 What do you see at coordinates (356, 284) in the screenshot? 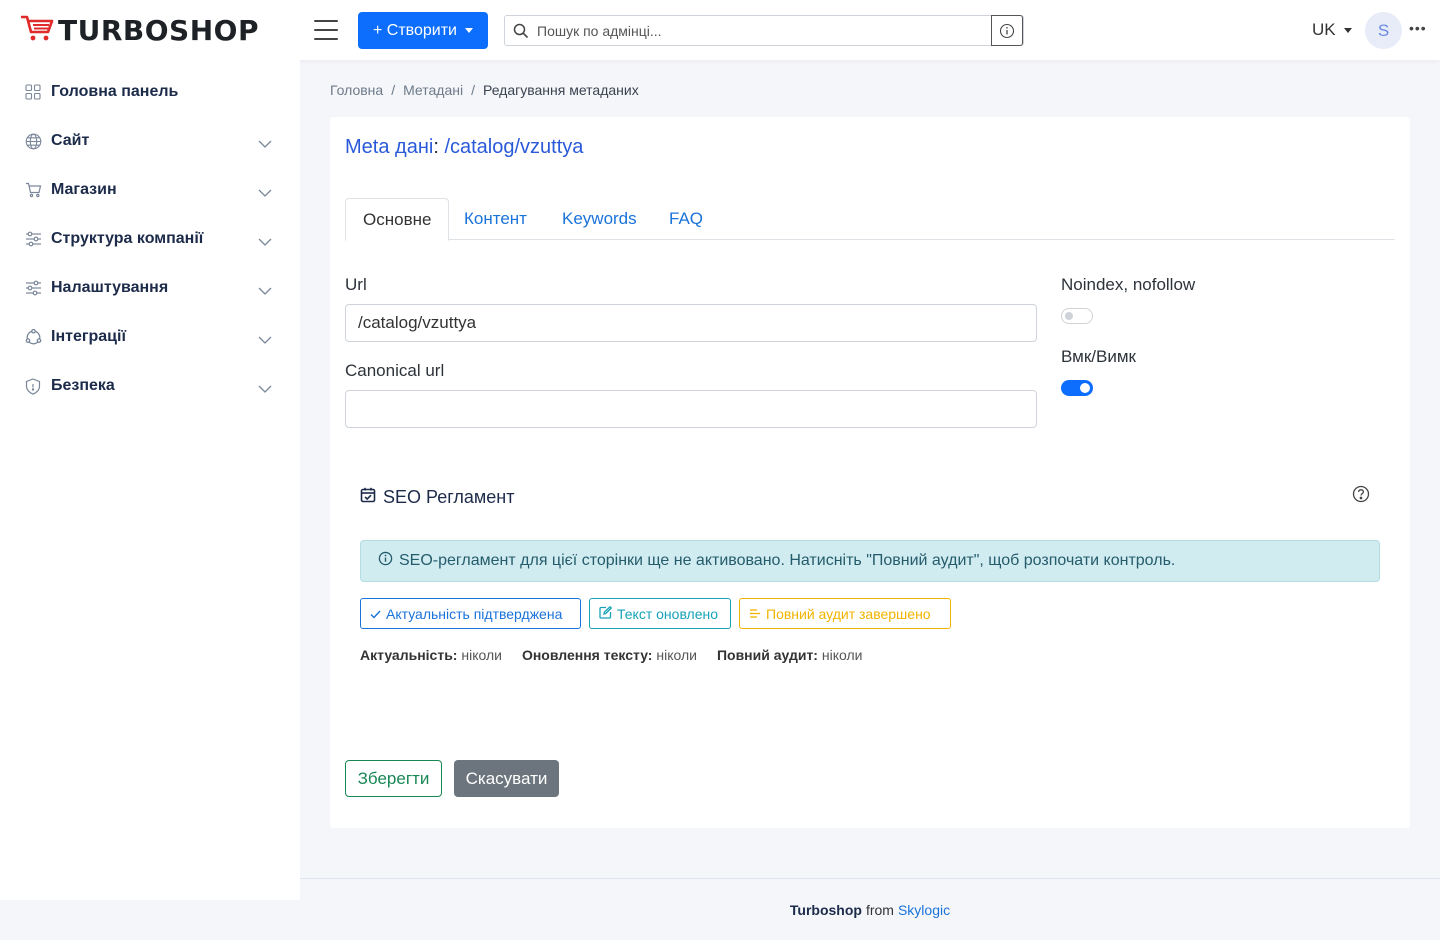
I see `url-label: Url` at bounding box center [356, 284].